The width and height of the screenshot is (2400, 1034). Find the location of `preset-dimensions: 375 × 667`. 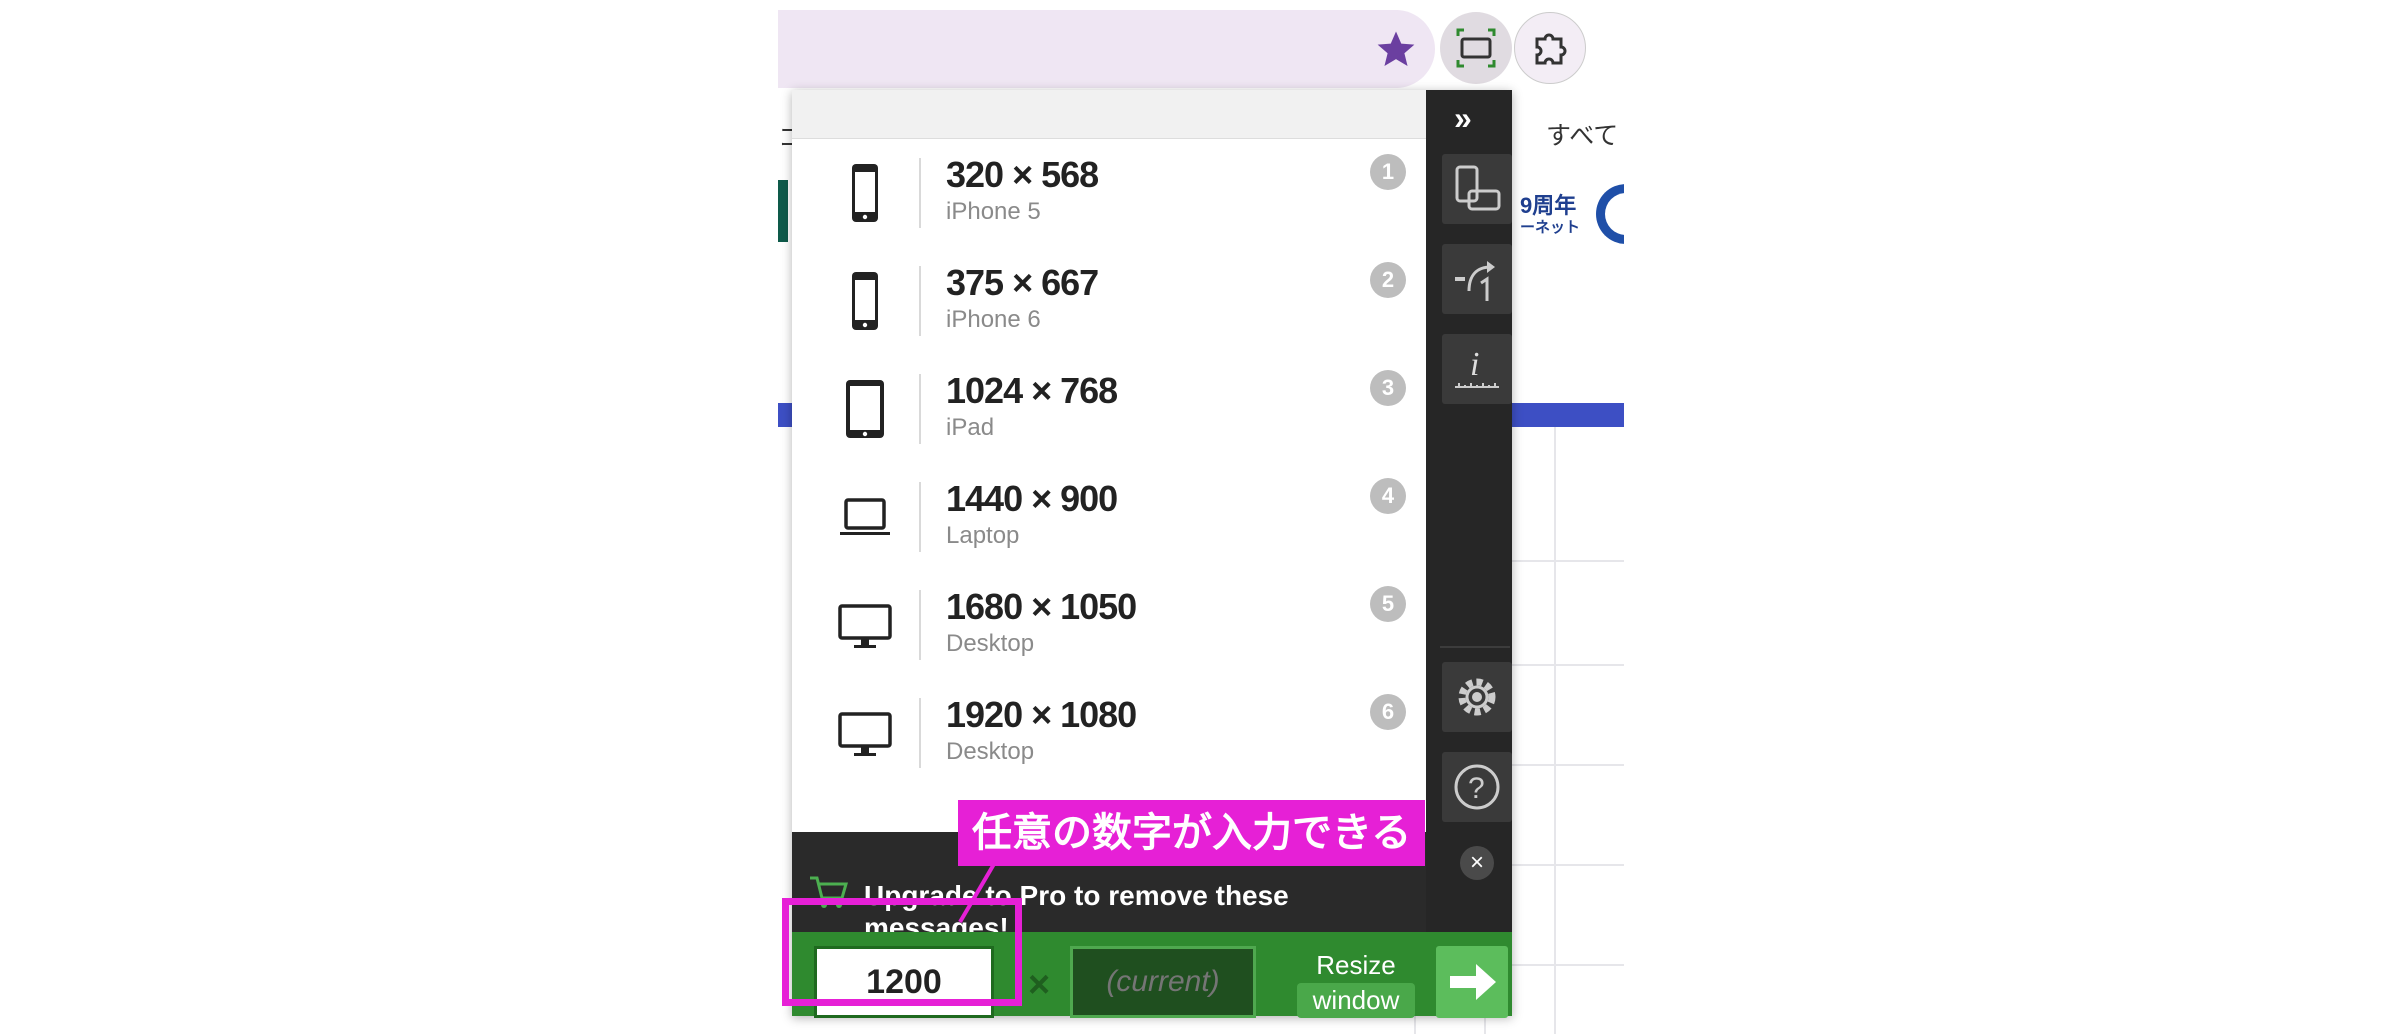

preset-dimensions: 375 × 667 is located at coordinates (1022, 282).